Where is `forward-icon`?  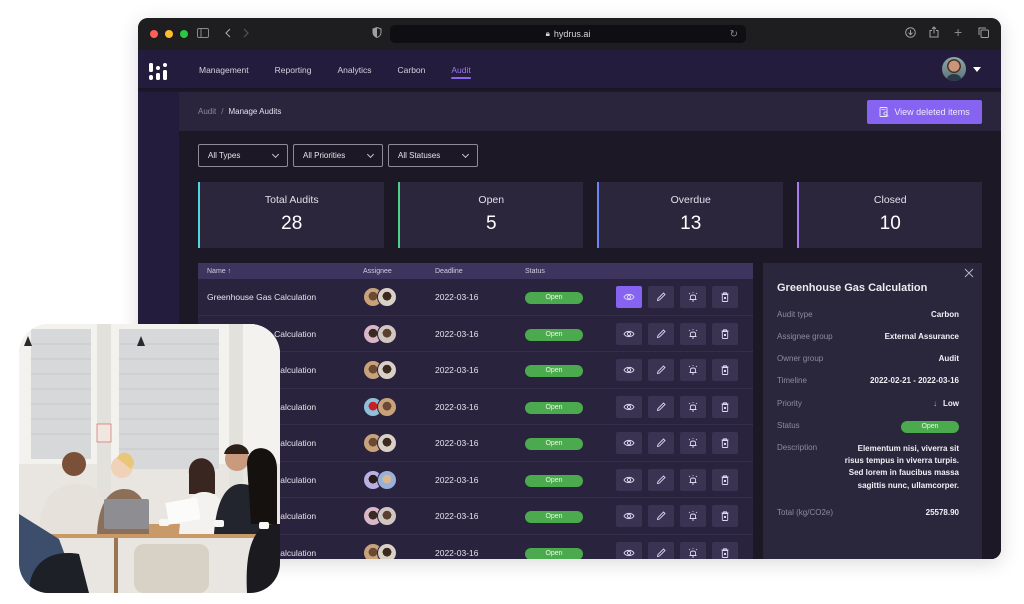 forward-icon is located at coordinates (246, 34).